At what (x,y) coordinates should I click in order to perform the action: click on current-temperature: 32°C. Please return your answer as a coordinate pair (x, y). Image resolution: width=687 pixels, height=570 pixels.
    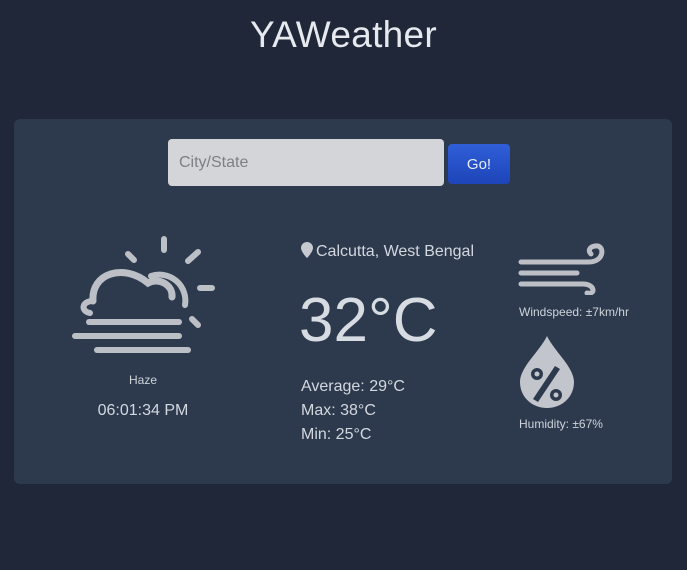
    Looking at the image, I should click on (368, 320).